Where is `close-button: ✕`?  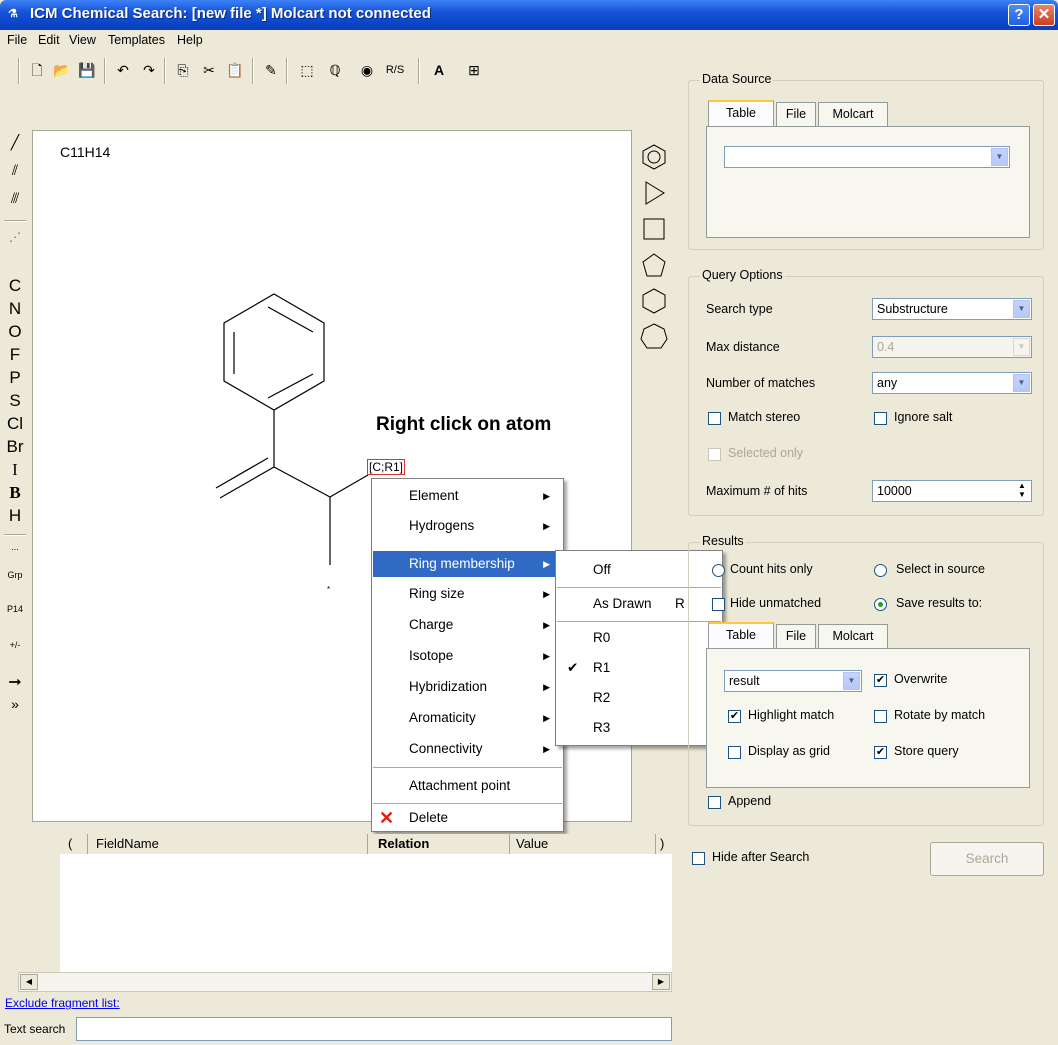
close-button: ✕ is located at coordinates (1044, 15).